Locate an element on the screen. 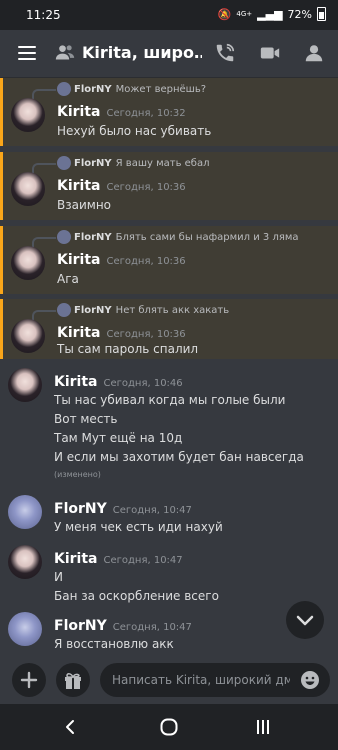 The height and width of the screenshot is (750, 338). reply-preview: FlorNY Может вернёшь? is located at coordinates (119, 91).